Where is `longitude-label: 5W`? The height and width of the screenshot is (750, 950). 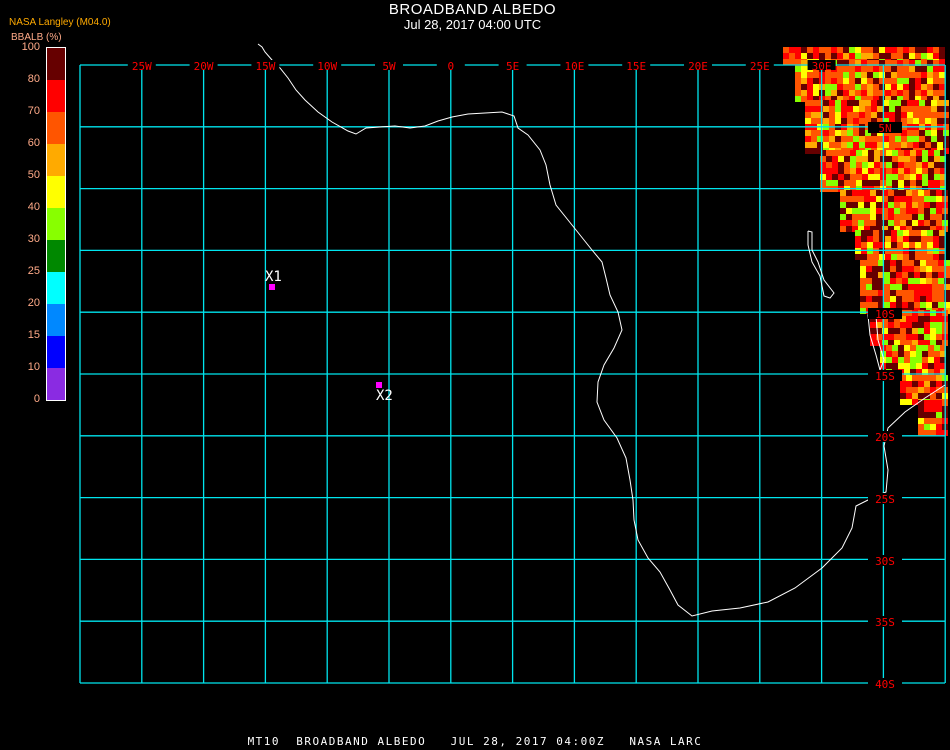 longitude-label: 5W is located at coordinates (389, 66).